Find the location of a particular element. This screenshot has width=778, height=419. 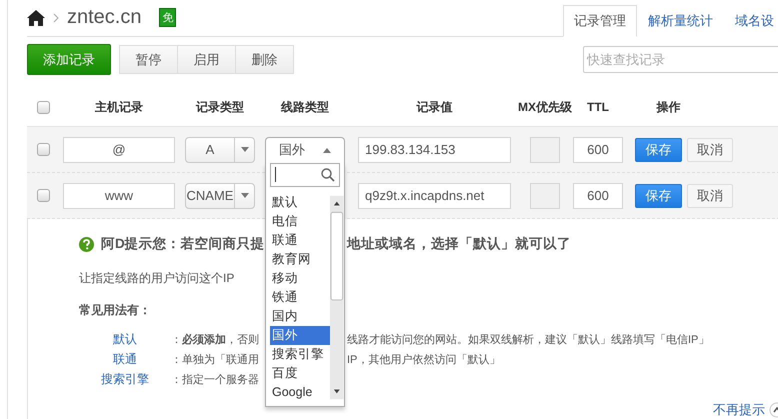

dropdown-option: Google is located at coordinates (300, 392).